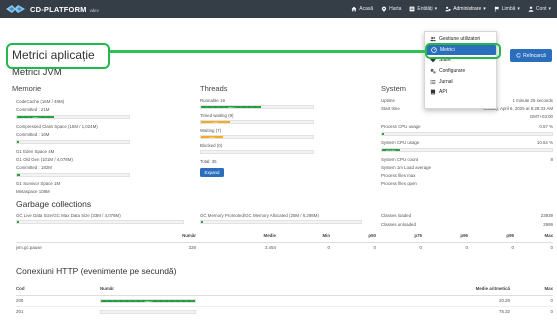 The width and height of the screenshot is (557, 329). I want to click on highlight-connector-line, so click(268, 51).